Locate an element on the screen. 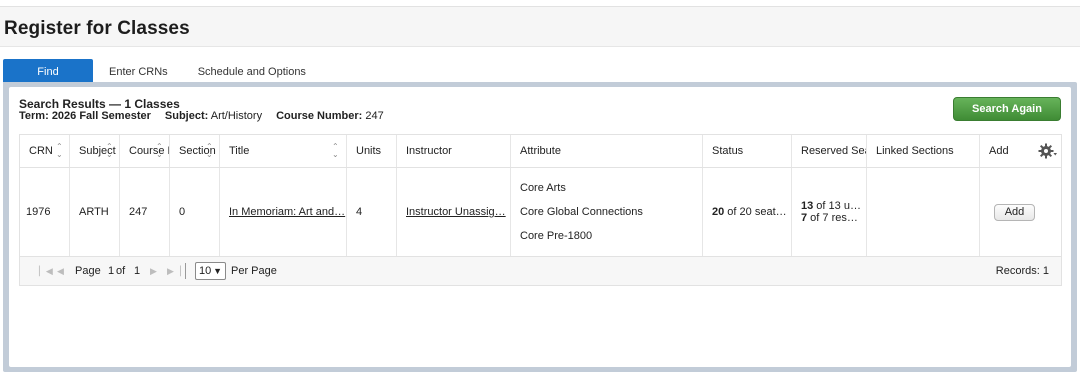 Image resolution: width=1080 pixels, height=380 pixels. col-header-status: Status is located at coordinates (747, 151).